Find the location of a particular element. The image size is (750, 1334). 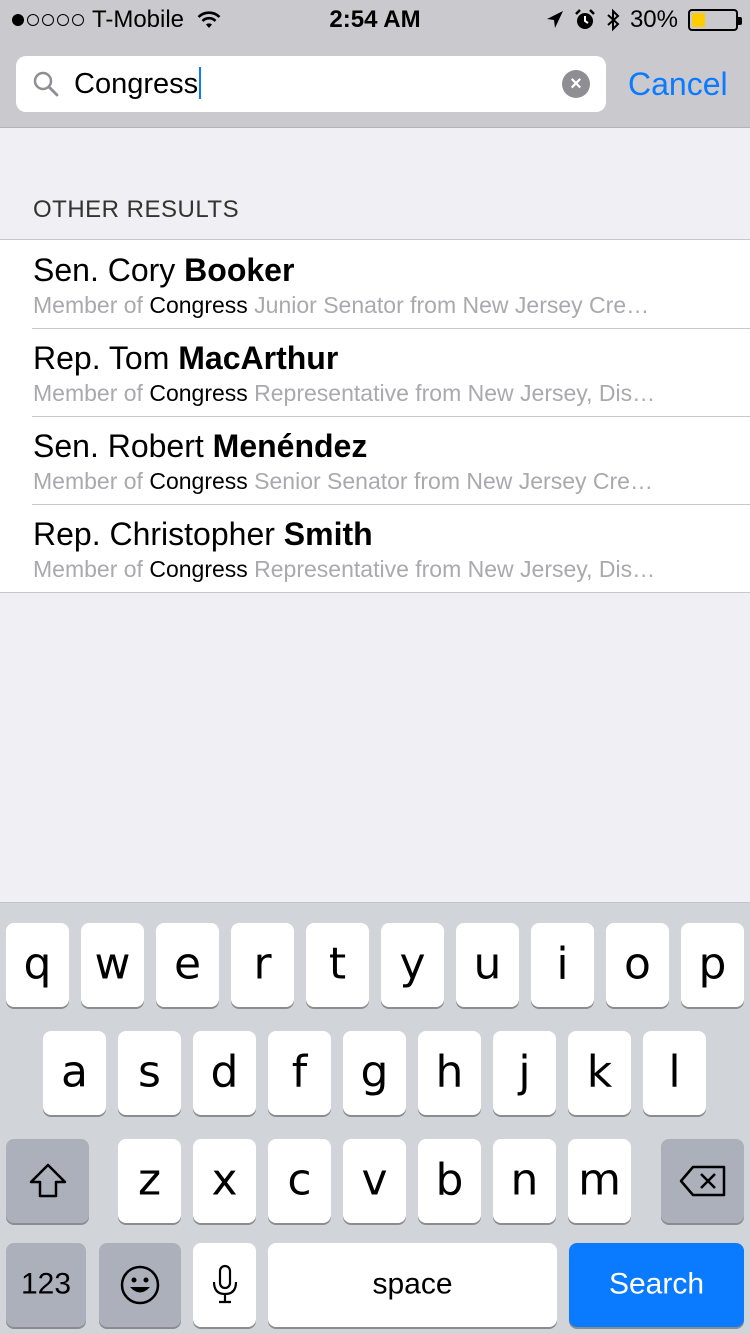

location-arrow-icon is located at coordinates (554, 19).